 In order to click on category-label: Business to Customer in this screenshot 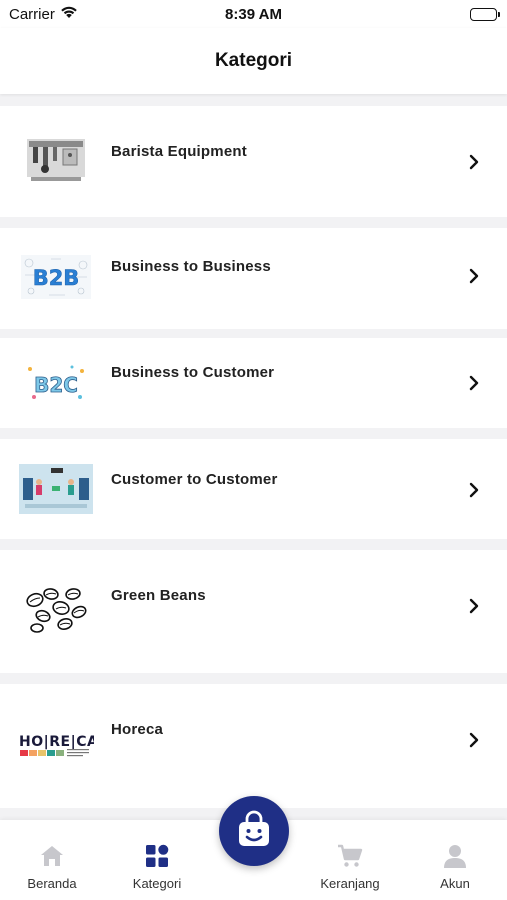, I will do `click(193, 372)`.